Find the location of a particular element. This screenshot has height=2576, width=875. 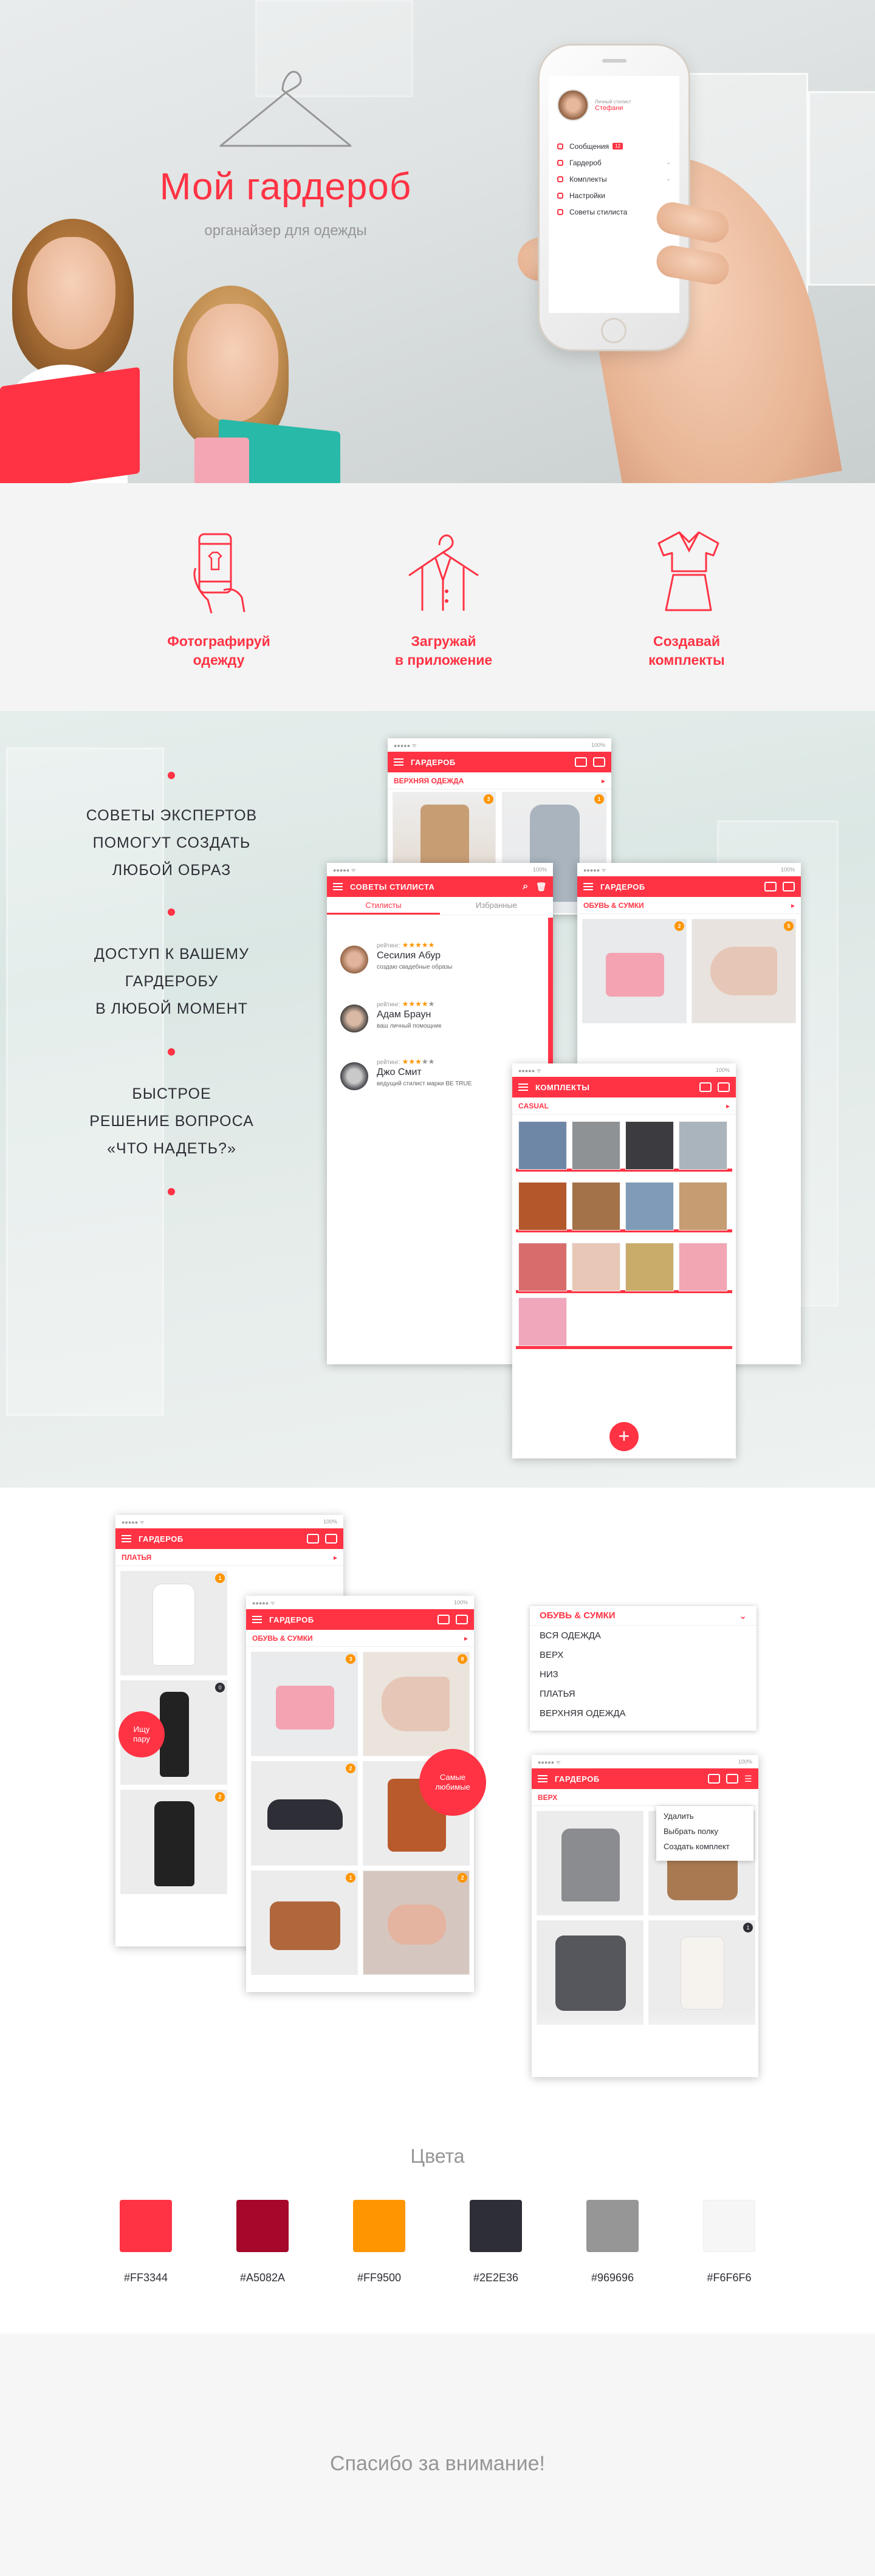

item-tshirt is located at coordinates (590, 1863).